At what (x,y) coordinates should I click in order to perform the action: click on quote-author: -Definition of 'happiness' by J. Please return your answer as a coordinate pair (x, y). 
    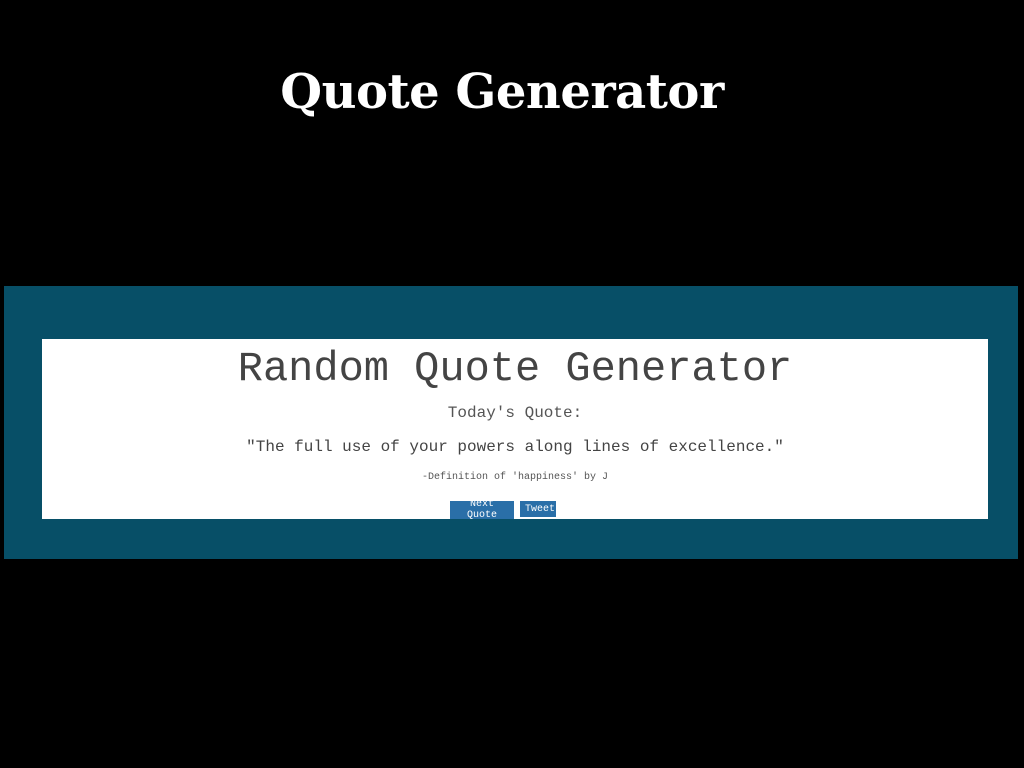
    Looking at the image, I should click on (515, 477).